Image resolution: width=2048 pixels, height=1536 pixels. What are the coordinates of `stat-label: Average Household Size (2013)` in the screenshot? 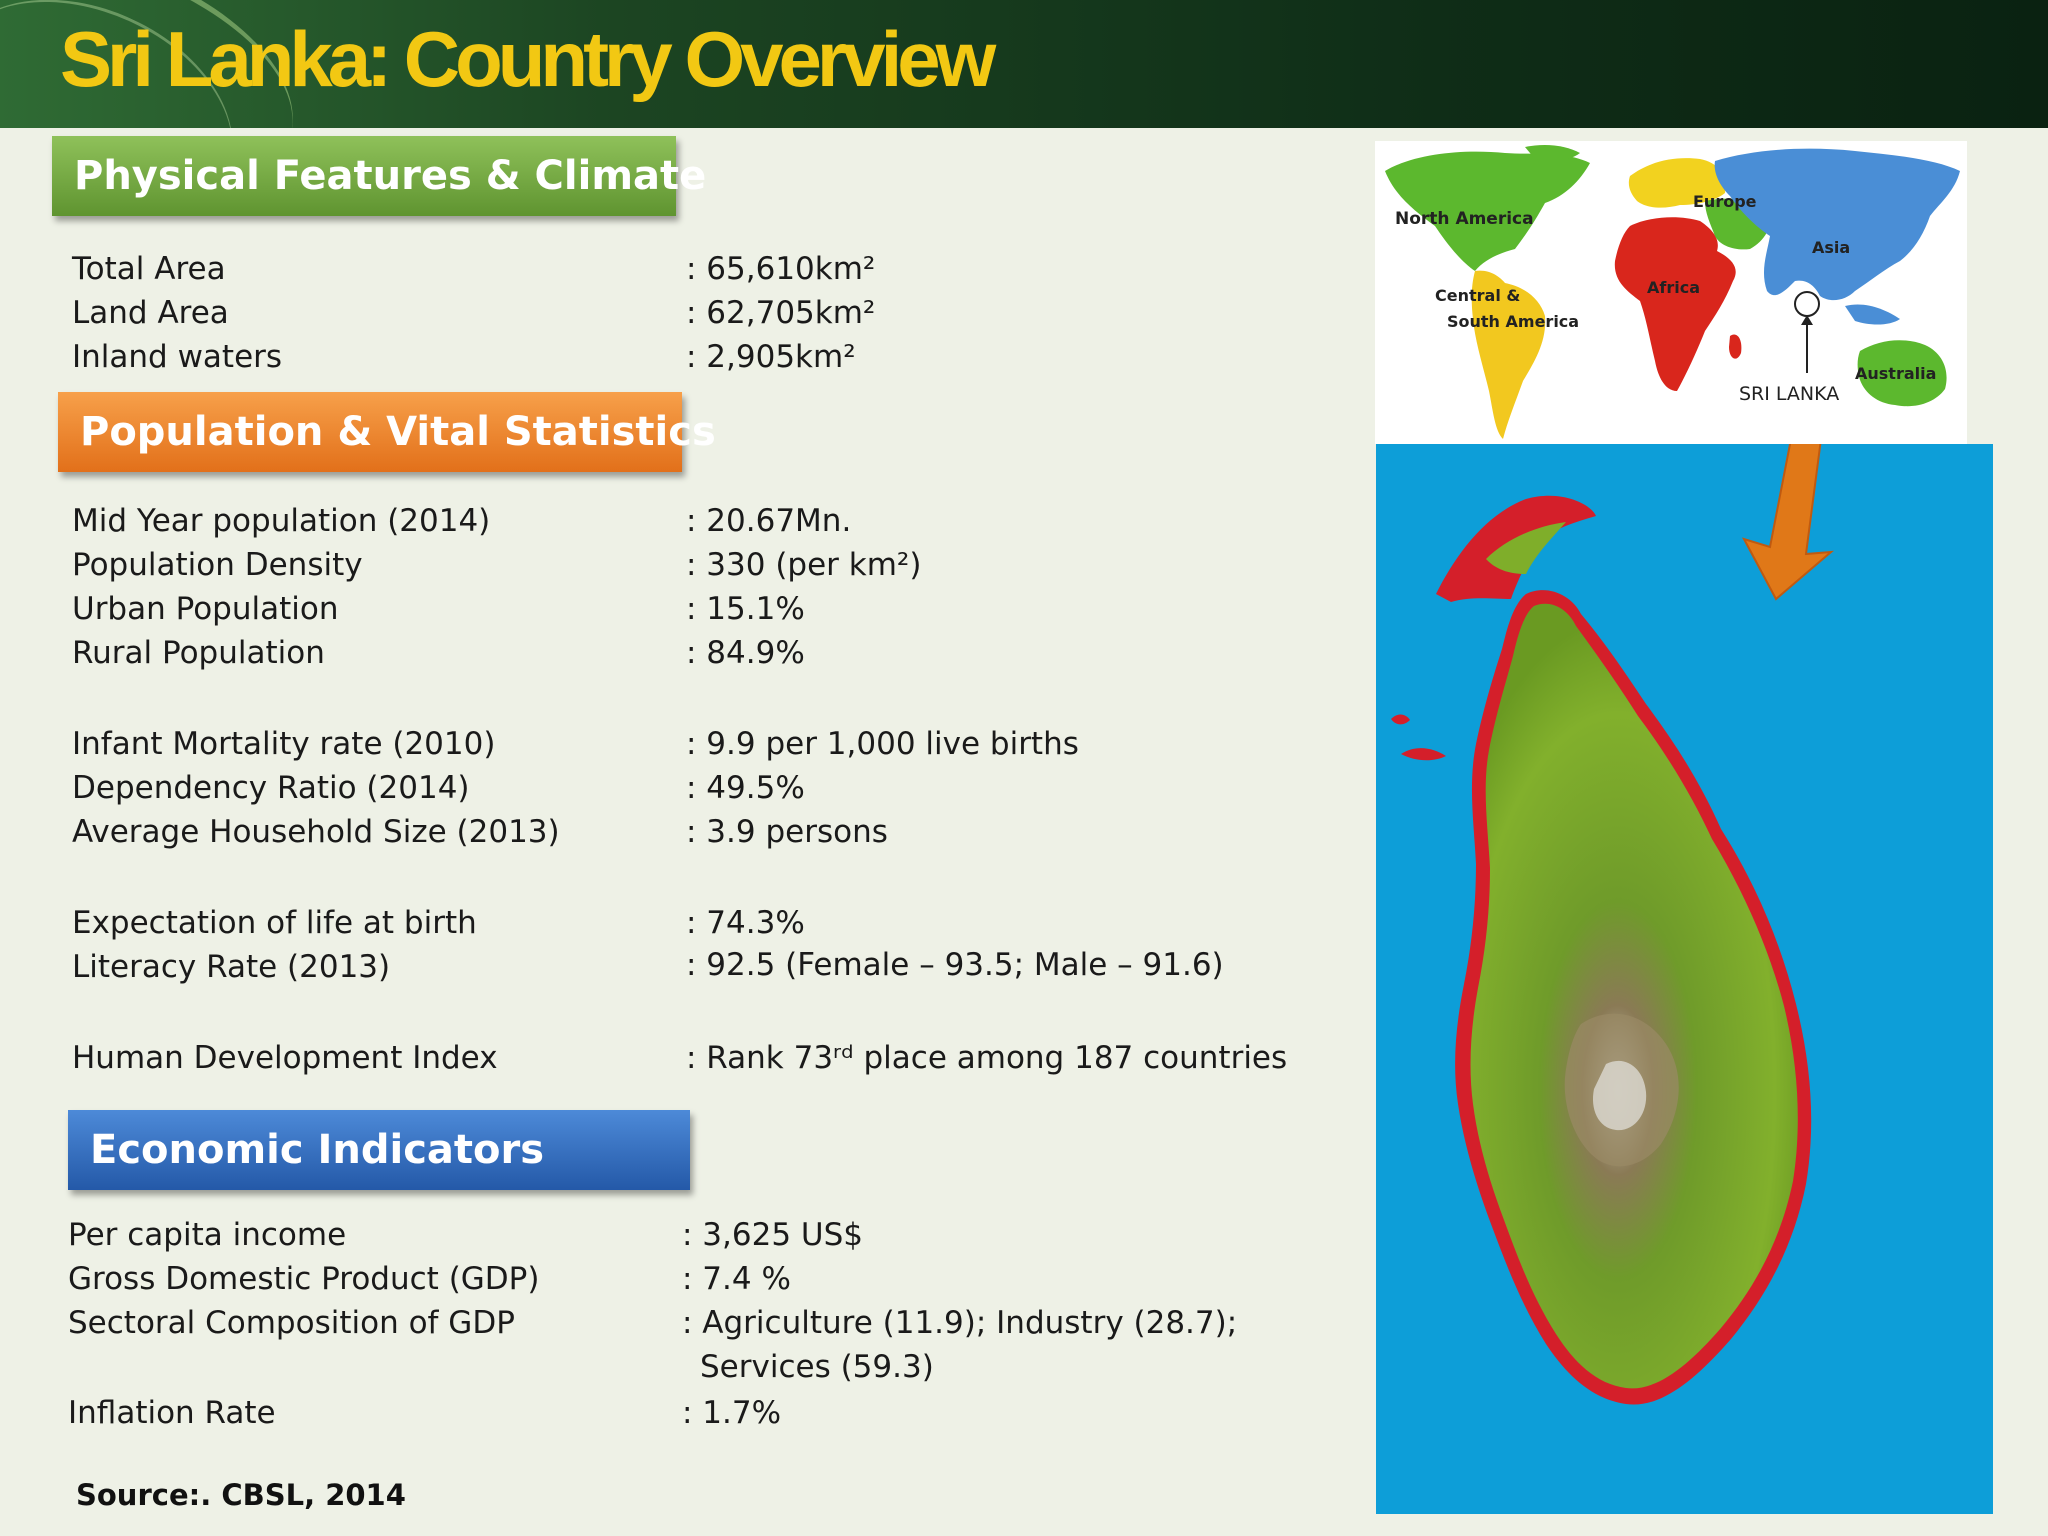 It's located at (316, 832).